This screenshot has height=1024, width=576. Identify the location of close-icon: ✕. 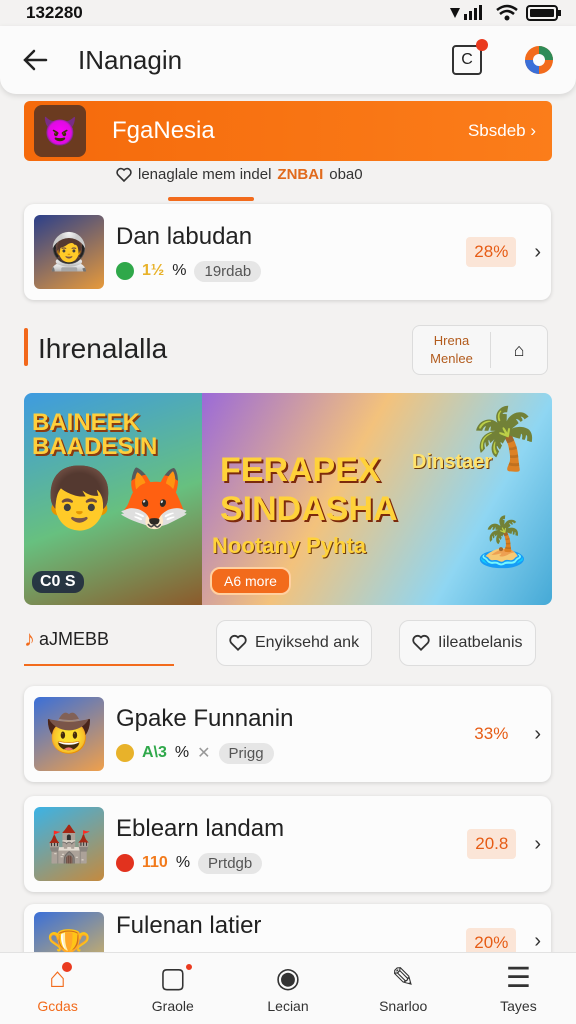
(204, 753).